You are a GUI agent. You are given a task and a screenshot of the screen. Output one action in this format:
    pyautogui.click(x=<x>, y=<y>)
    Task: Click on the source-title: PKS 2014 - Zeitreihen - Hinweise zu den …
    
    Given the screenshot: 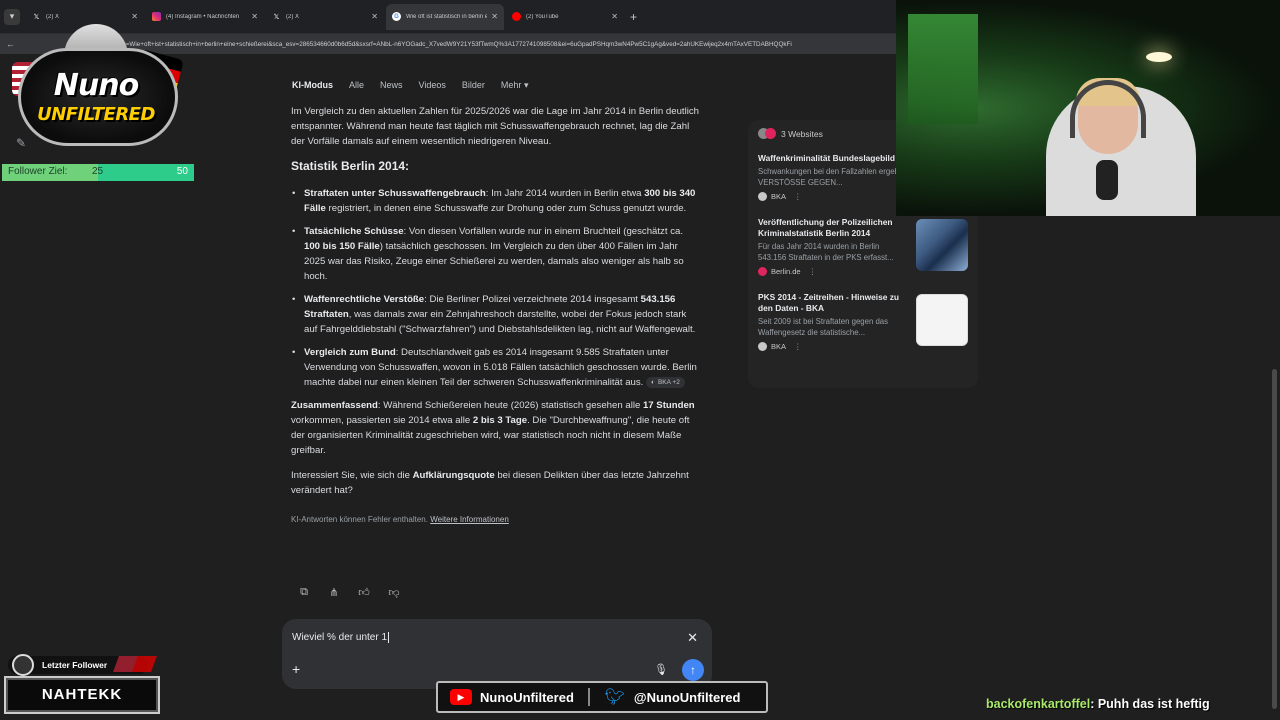 What is the action you would take?
    pyautogui.click(x=829, y=302)
    